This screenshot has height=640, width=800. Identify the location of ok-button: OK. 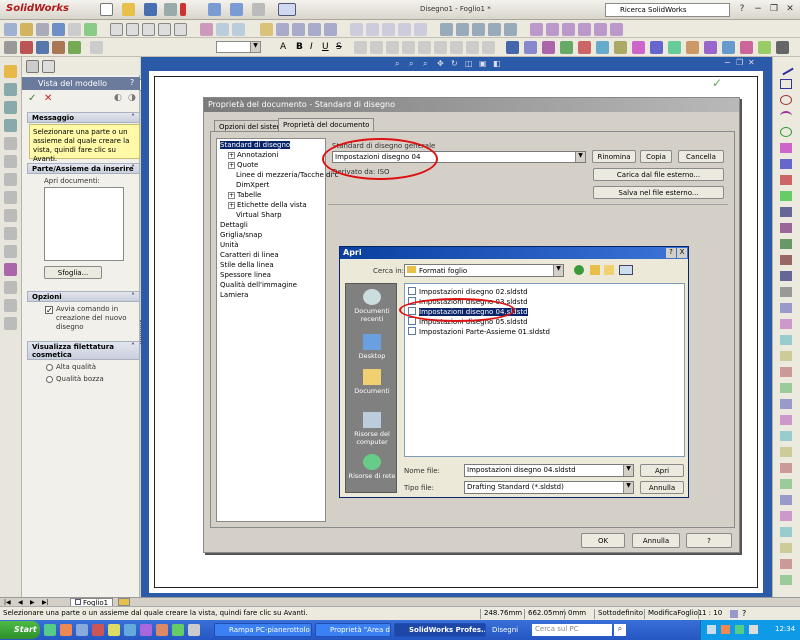
(603, 540).